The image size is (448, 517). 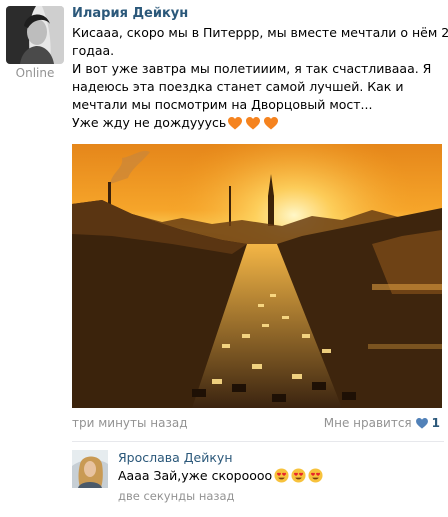 I want to click on post-timestamp: три минуты назад, so click(x=130, y=423).